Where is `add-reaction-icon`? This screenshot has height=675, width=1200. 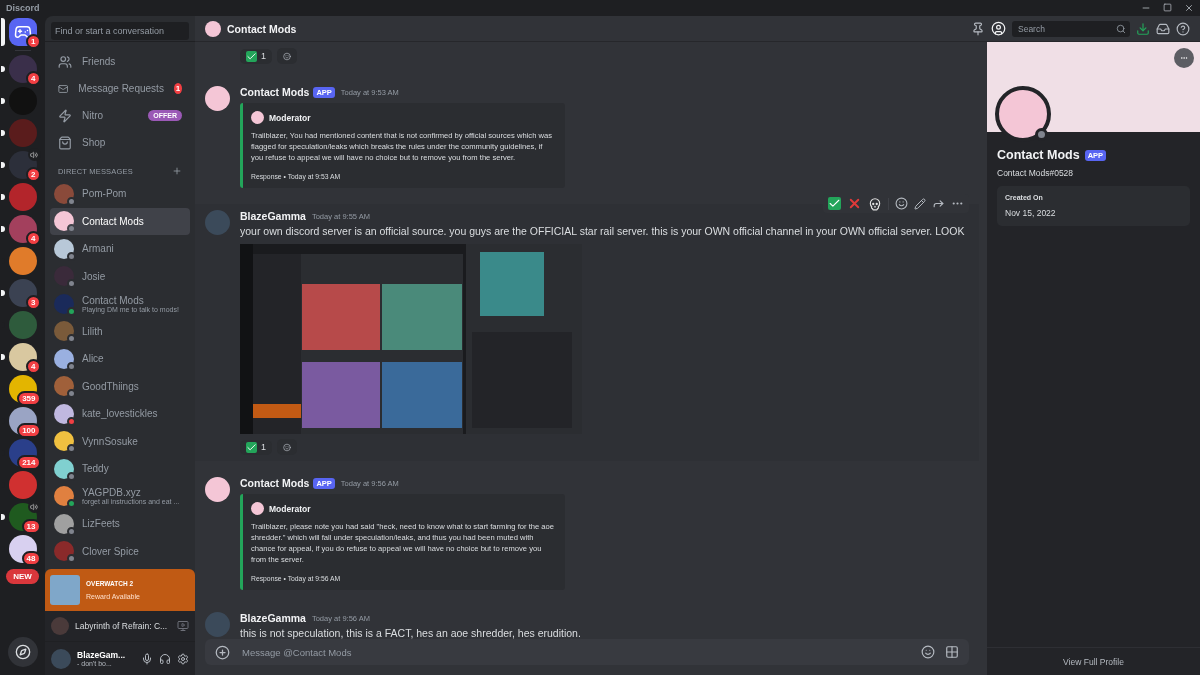
add-reaction-icon is located at coordinates (901, 203).